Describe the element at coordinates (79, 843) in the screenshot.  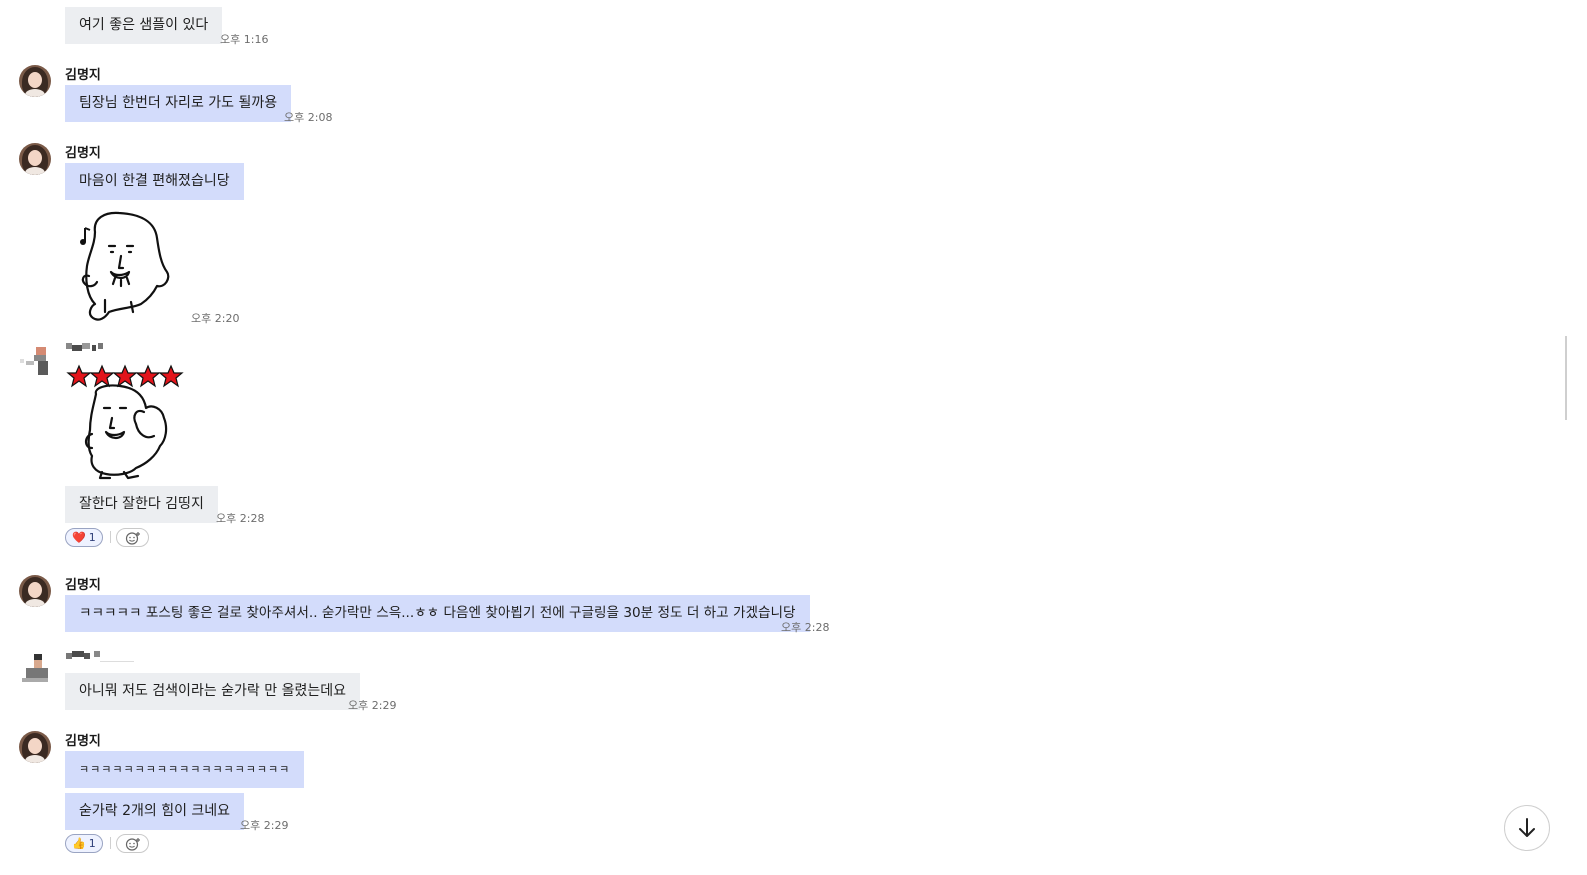
I see `thumbs-up-icon: 👍` at that location.